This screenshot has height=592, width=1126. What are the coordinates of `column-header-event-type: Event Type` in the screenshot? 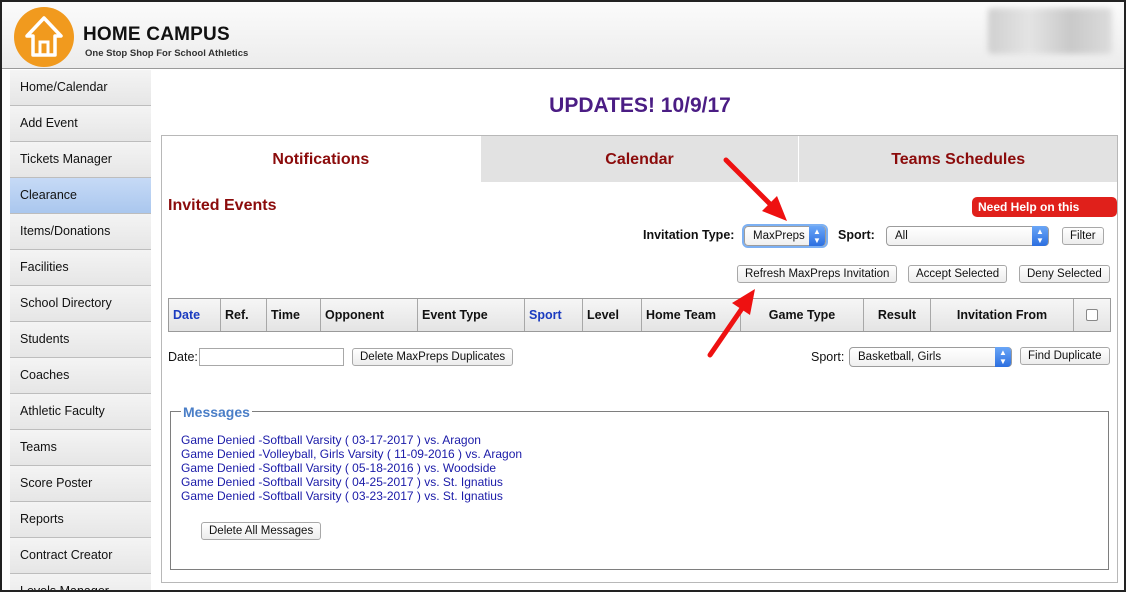 It's located at (471, 315).